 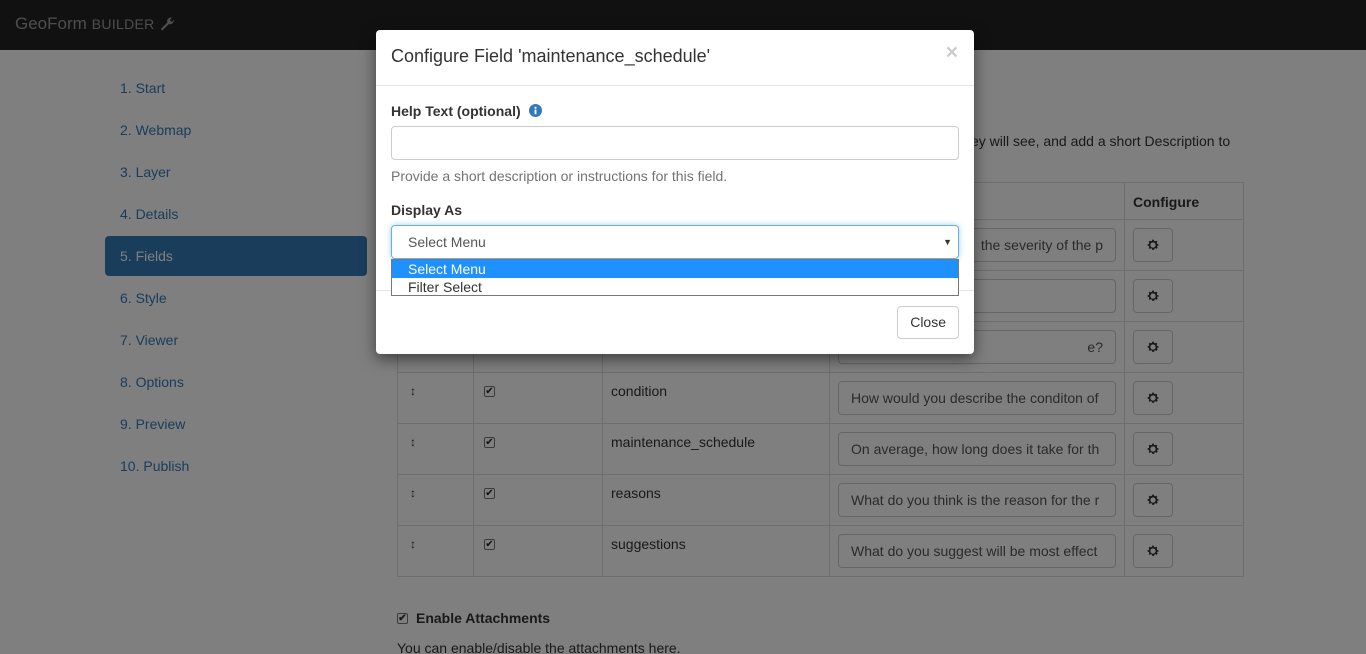 I want to click on caret-down-icon: ▼, so click(x=947, y=242).